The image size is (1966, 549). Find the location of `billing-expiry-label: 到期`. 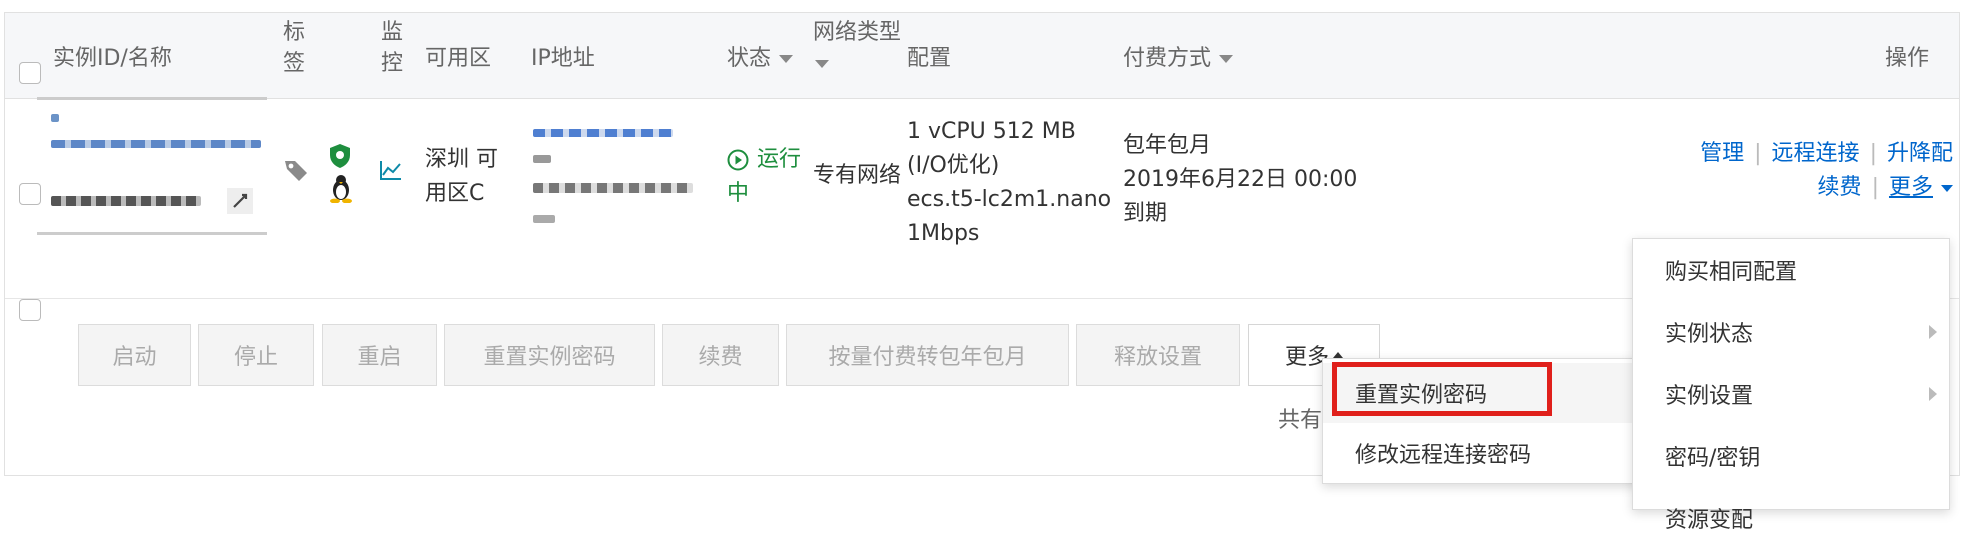

billing-expiry-label: 到期 is located at coordinates (1145, 213).